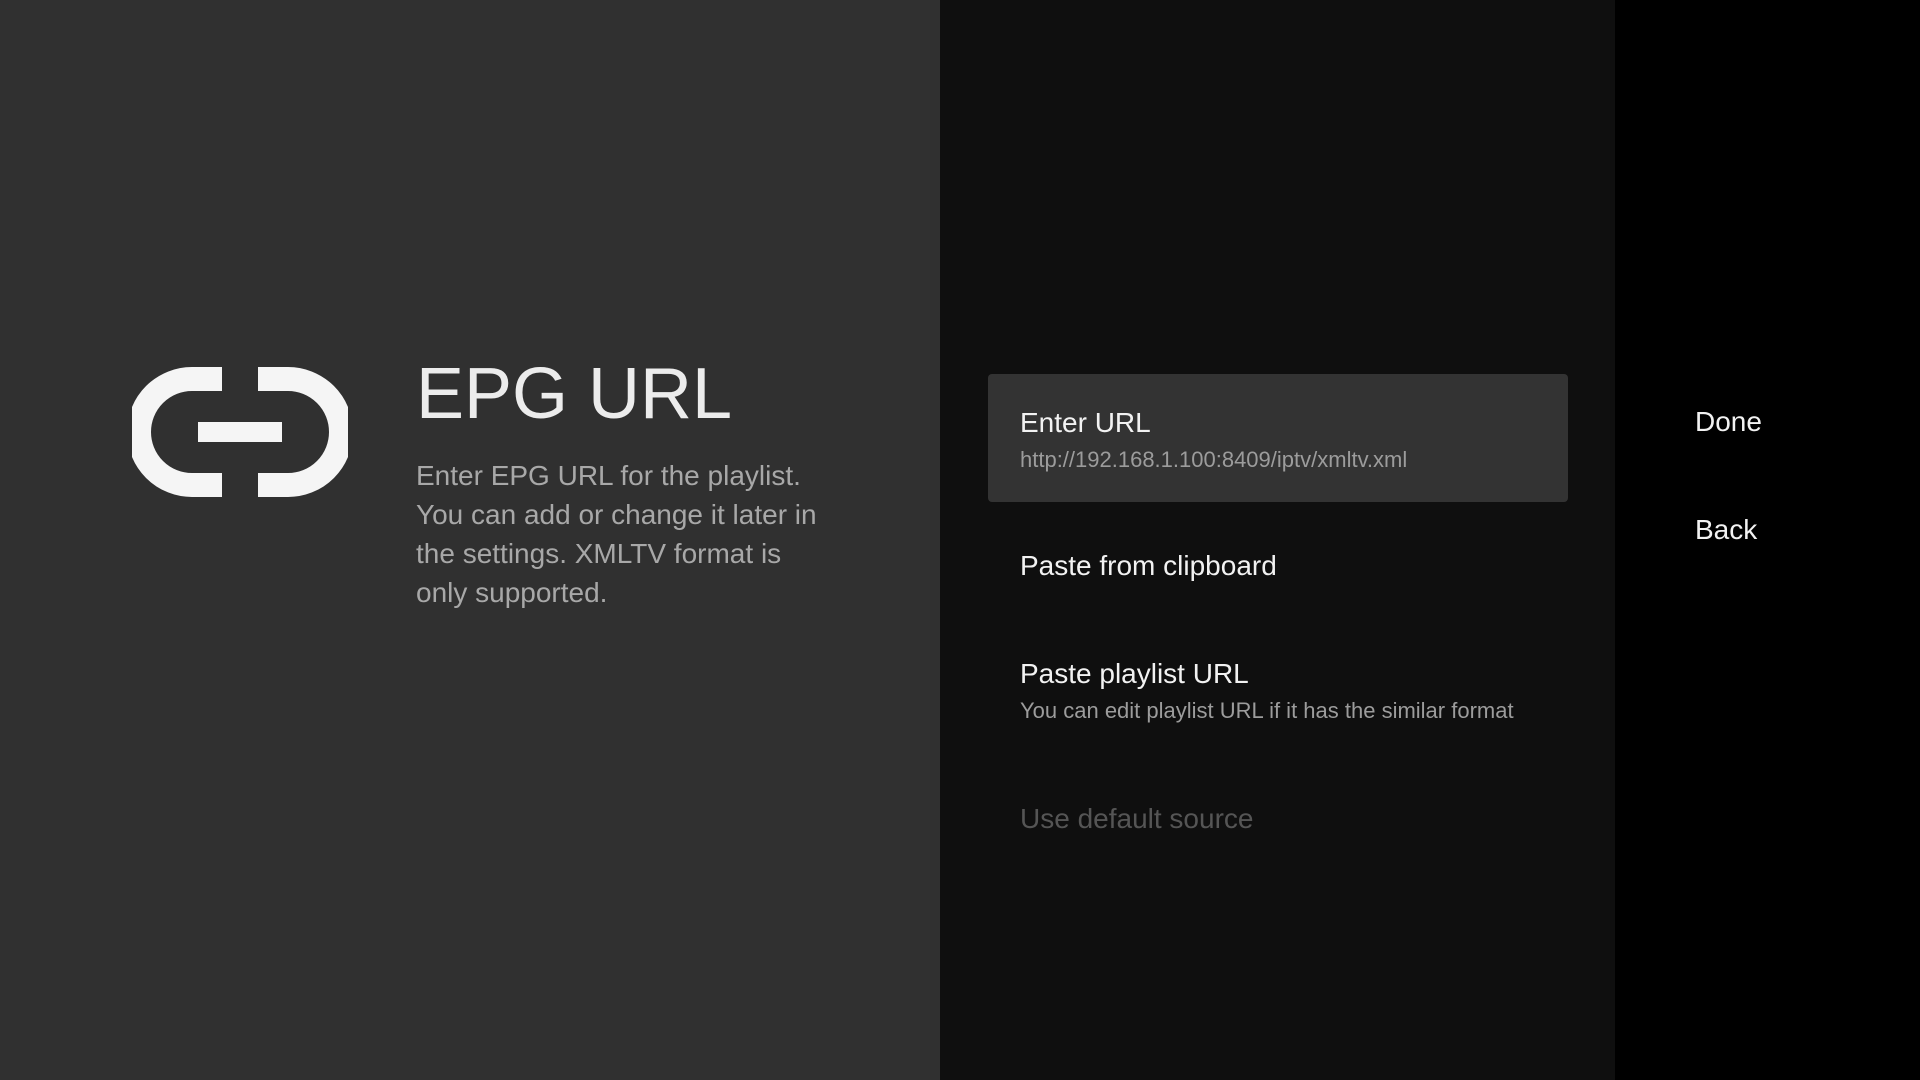 This screenshot has width=1920, height=1080. Describe the element at coordinates (1278, 819) in the screenshot. I see `action-use-default-source: Use default source` at that location.